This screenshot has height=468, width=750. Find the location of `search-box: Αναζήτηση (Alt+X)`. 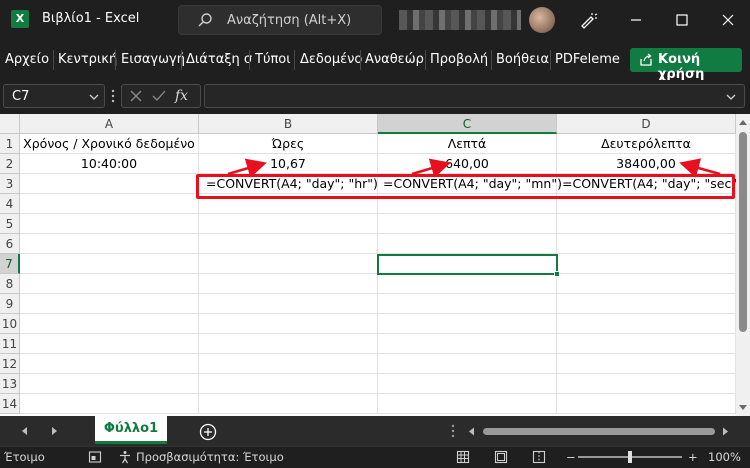

search-box: Αναζήτηση (Alt+X) is located at coordinates (280, 20).